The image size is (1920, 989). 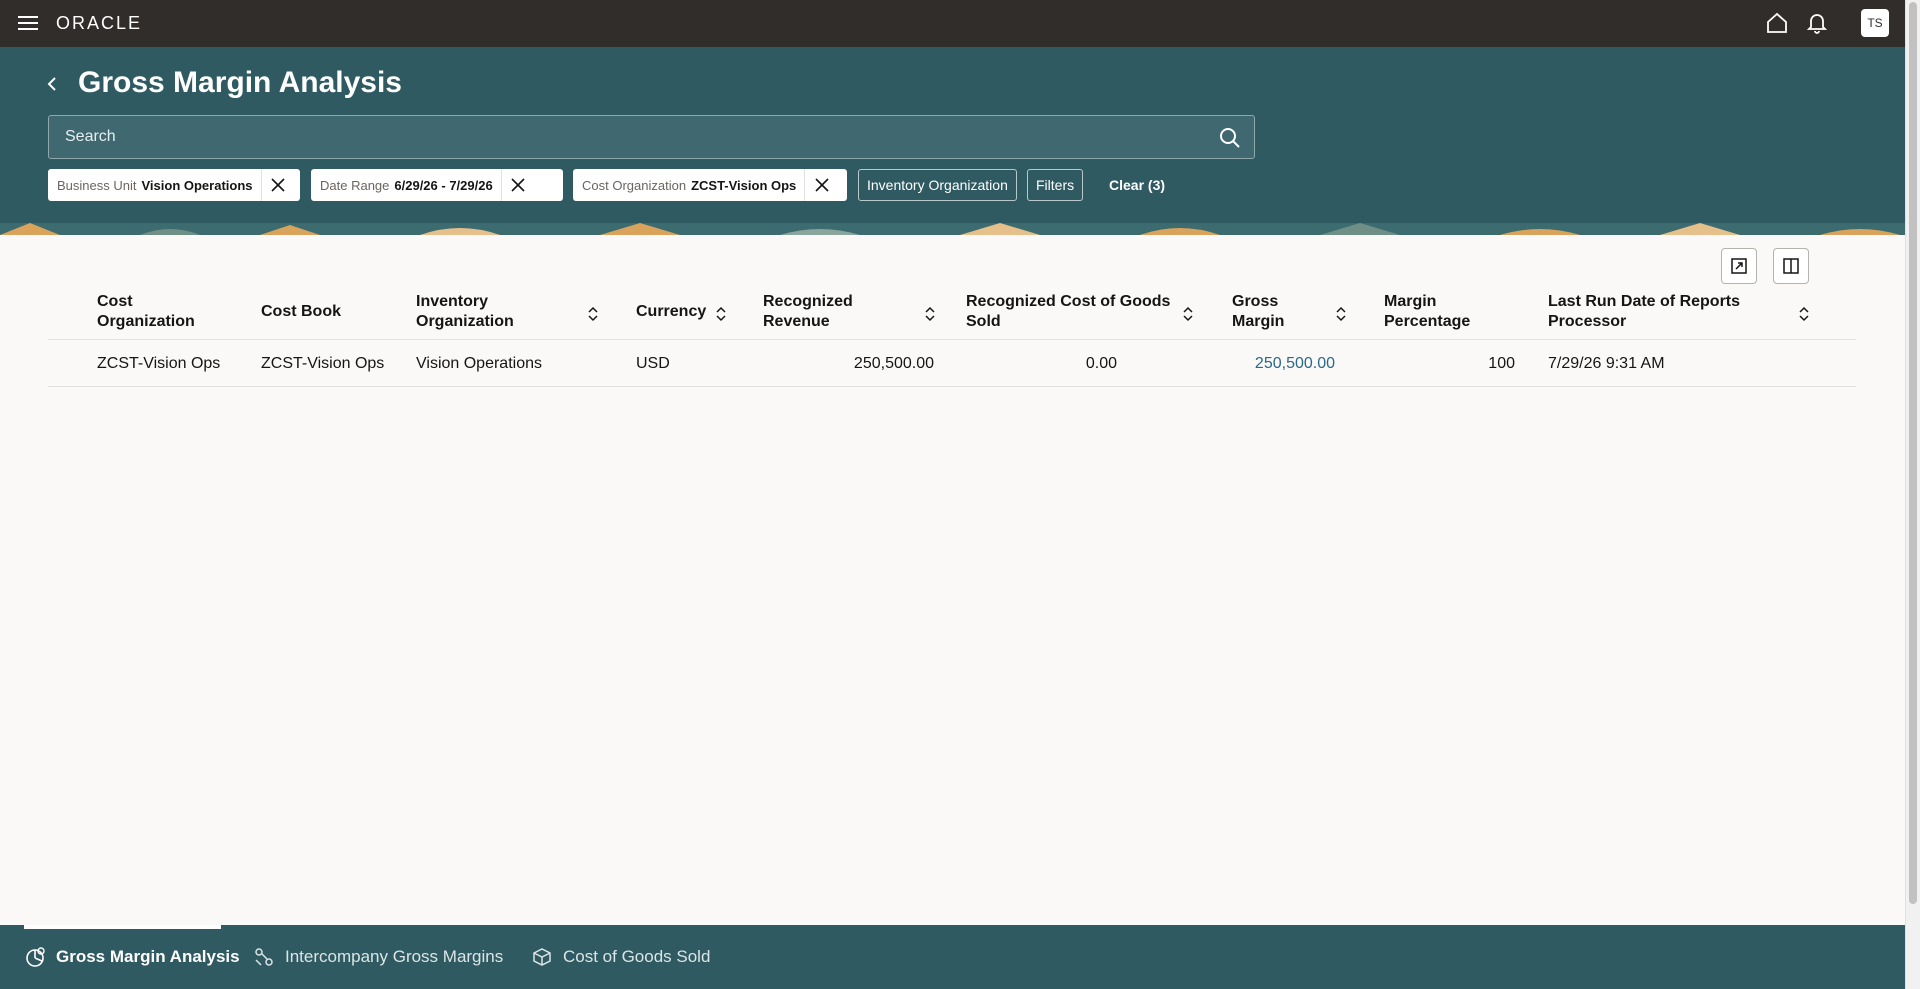 What do you see at coordinates (99, 23) in the screenshot?
I see `oracle-logo: ORACLE` at bounding box center [99, 23].